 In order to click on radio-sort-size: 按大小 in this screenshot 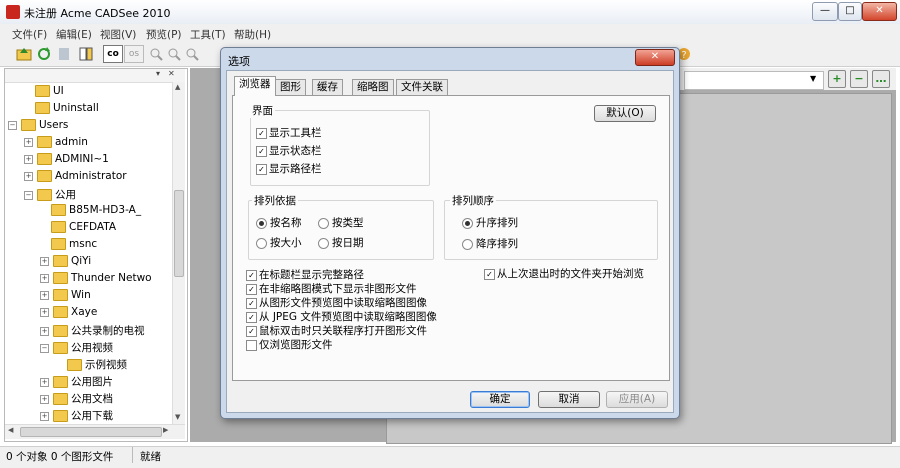, I will do `click(279, 242)`.